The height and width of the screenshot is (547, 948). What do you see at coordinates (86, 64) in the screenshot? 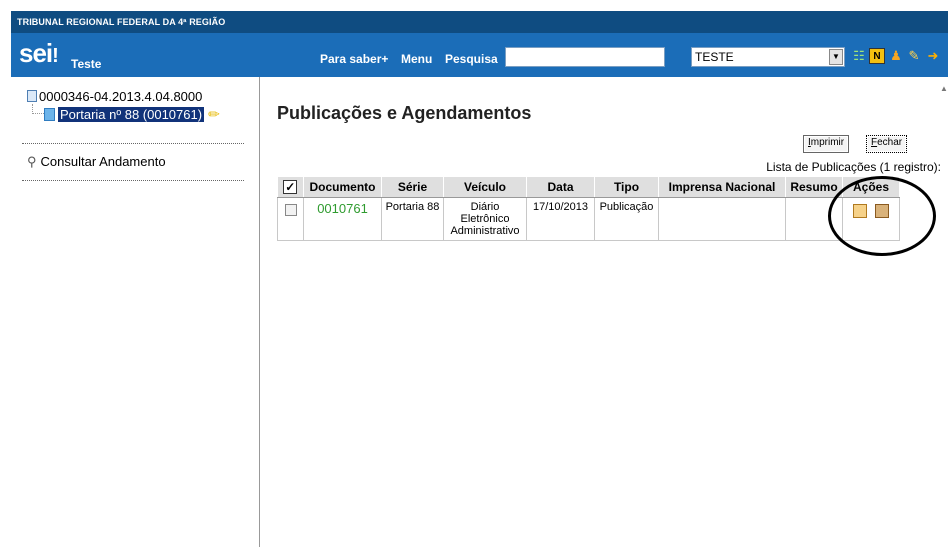
I see `unit-label: Teste` at bounding box center [86, 64].